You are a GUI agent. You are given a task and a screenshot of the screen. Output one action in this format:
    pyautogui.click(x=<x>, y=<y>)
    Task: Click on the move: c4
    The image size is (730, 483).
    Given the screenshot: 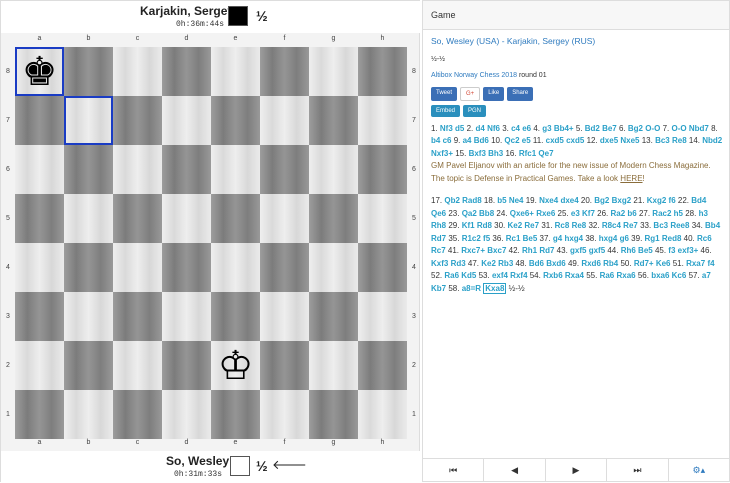 What is the action you would take?
    pyautogui.click(x=516, y=128)
    